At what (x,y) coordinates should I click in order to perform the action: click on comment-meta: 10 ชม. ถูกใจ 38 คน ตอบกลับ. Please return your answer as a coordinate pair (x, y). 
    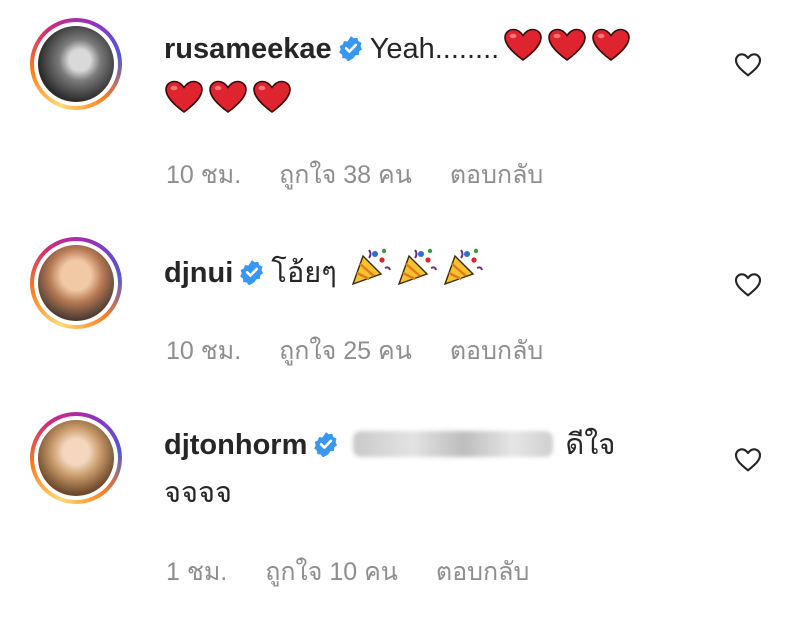
    Looking at the image, I should click on (373, 175).